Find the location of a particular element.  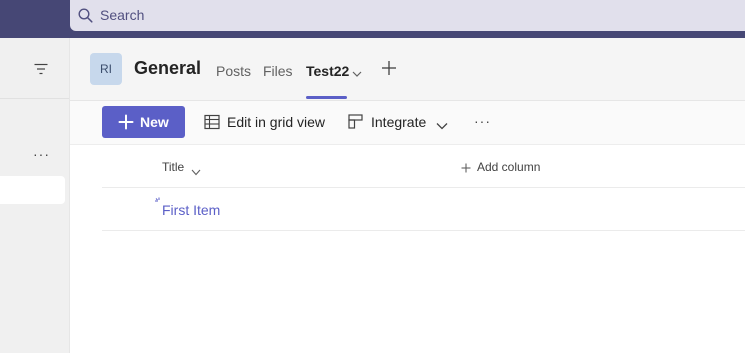

table-row: First Item is located at coordinates (423, 209).